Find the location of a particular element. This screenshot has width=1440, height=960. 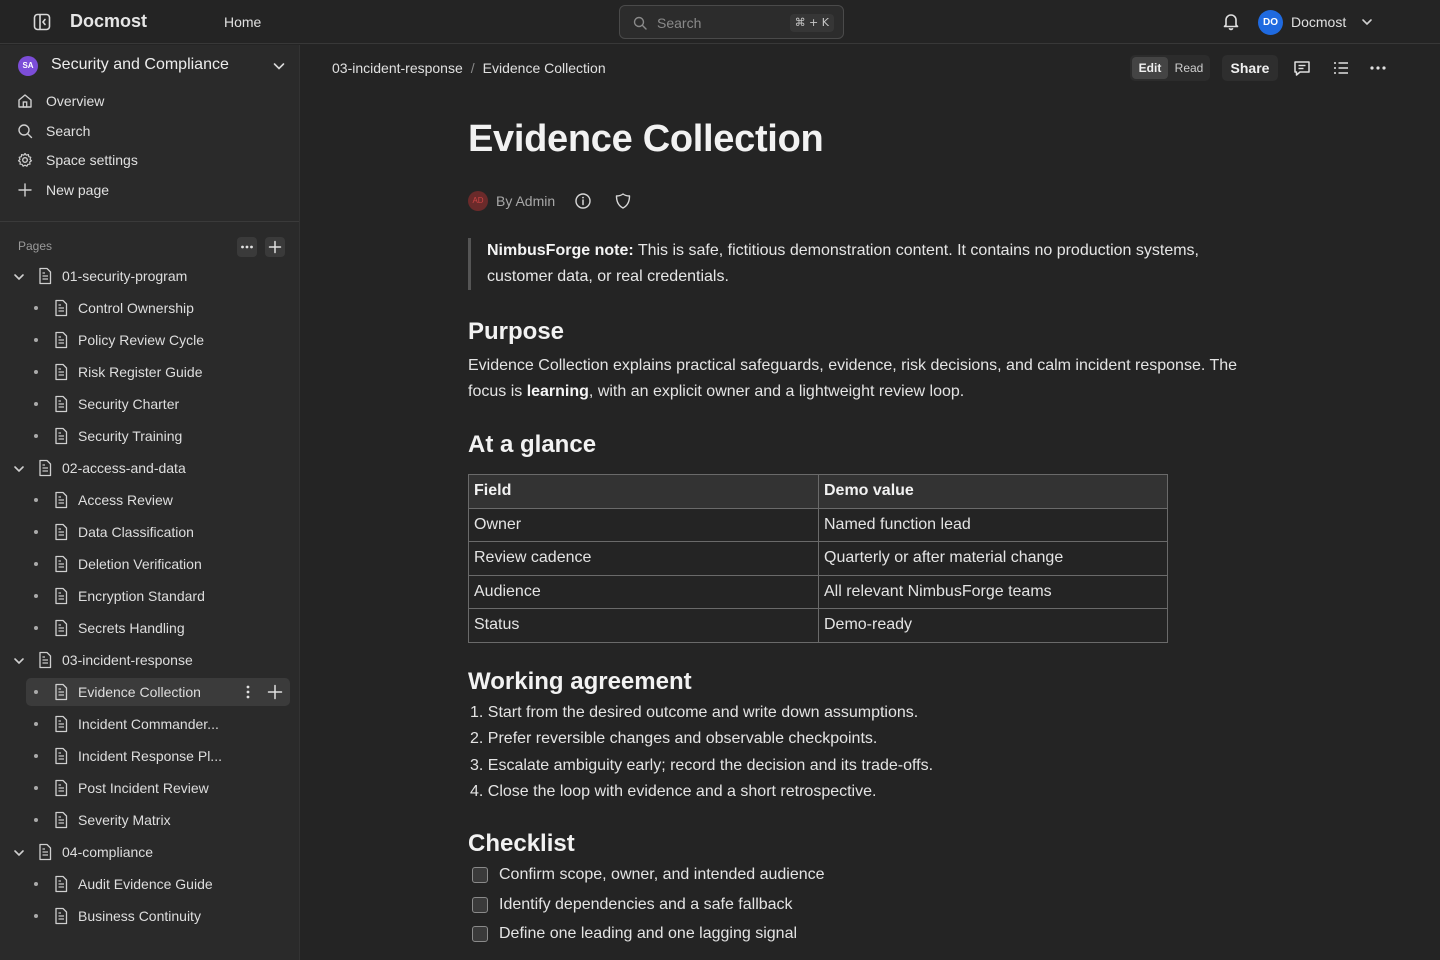

info-icon is located at coordinates (583, 201).